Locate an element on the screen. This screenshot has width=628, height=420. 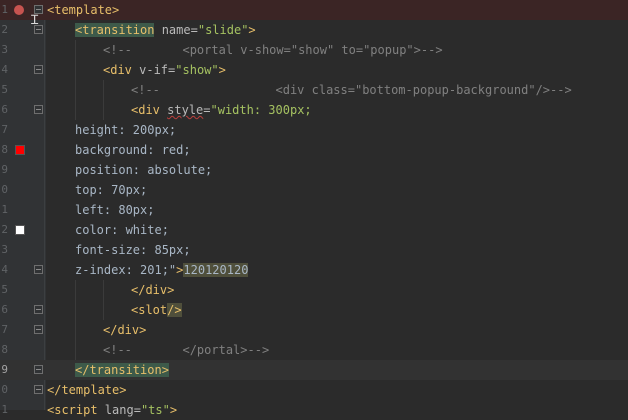
code-text: <div v-if="show"> is located at coordinates (164, 70).